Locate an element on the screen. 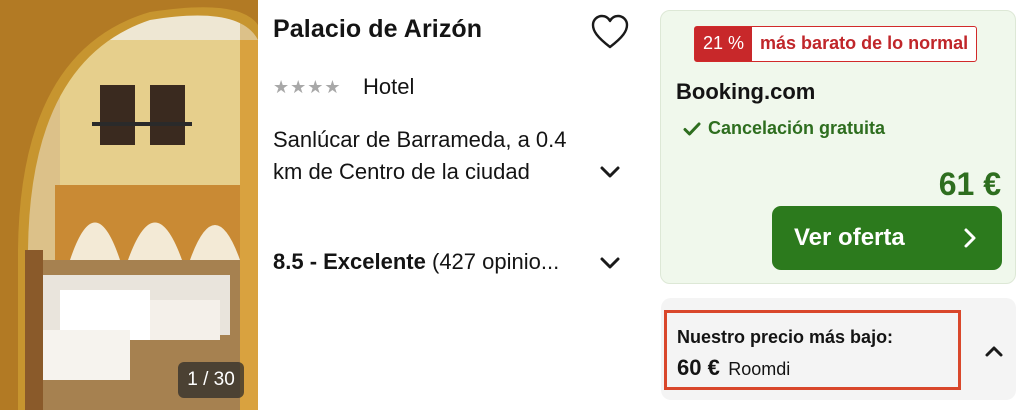  heart-outline-icon is located at coordinates (610, 31).